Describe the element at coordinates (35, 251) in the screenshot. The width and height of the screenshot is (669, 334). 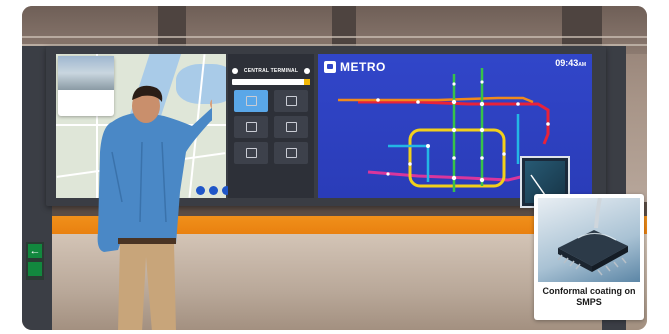
I see `arrow-left-icon: ←` at that location.